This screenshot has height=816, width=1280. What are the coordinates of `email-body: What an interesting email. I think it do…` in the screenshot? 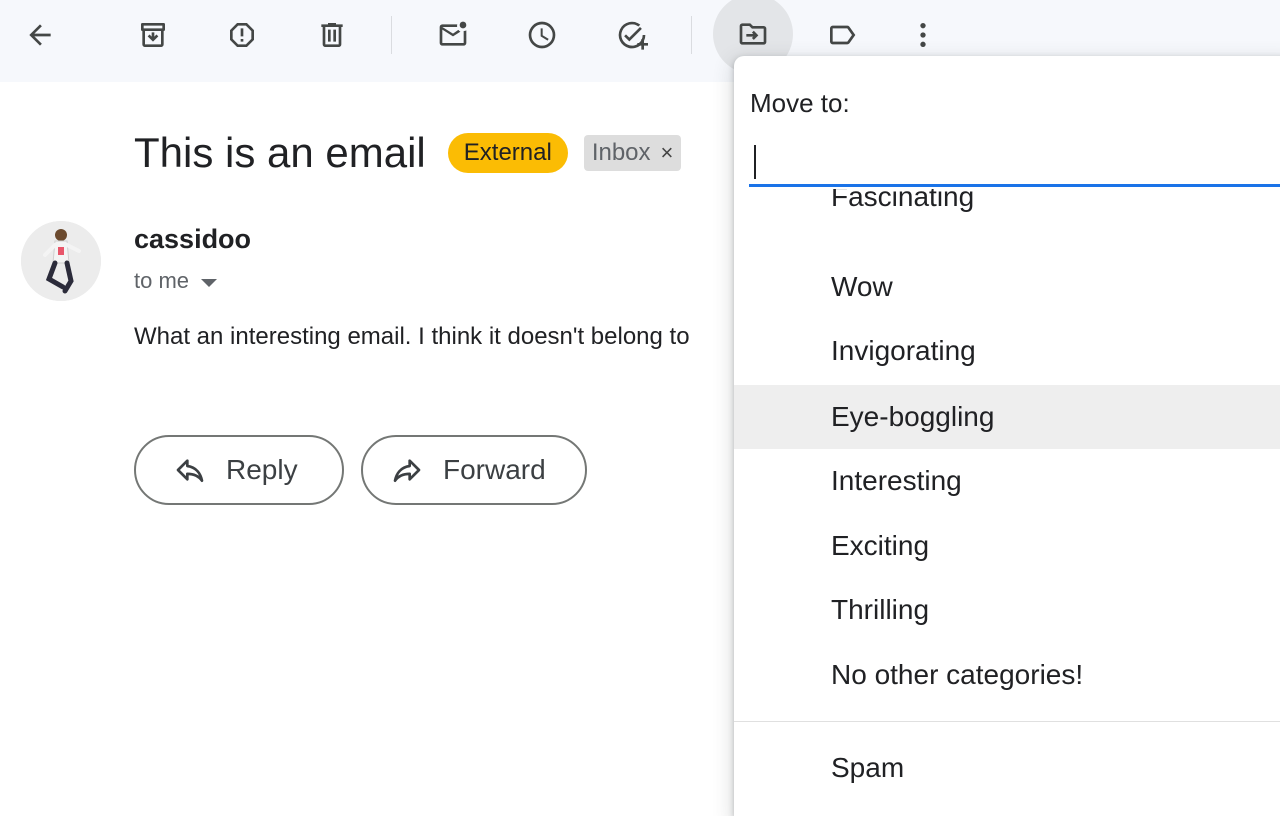 It's located at (412, 336).